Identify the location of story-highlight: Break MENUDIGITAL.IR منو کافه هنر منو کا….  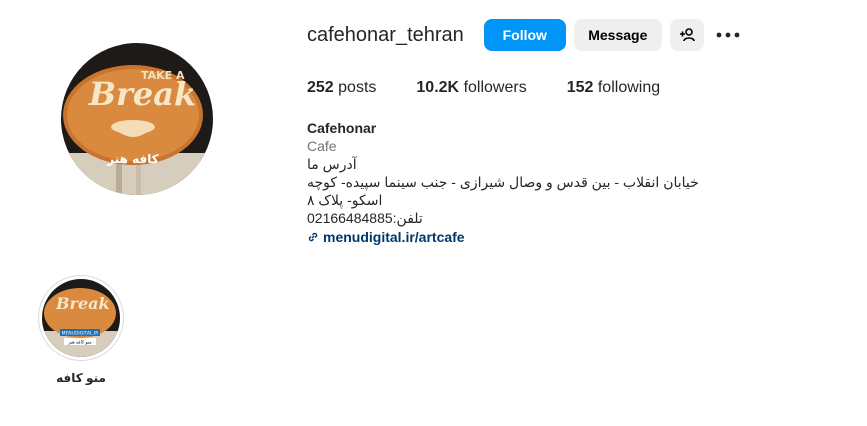
(81, 330).